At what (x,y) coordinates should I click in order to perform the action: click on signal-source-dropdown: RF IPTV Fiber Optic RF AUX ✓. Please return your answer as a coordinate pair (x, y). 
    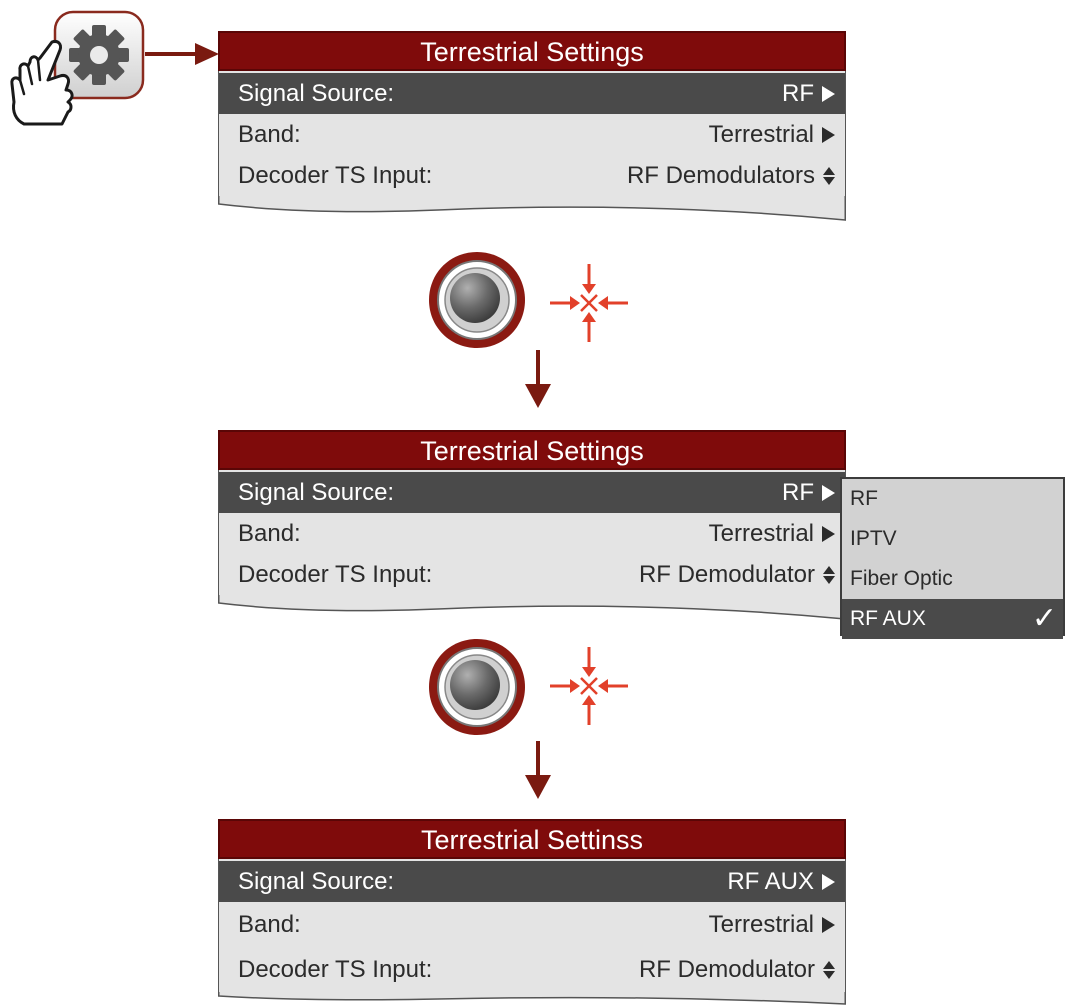
    Looking at the image, I should click on (952, 558).